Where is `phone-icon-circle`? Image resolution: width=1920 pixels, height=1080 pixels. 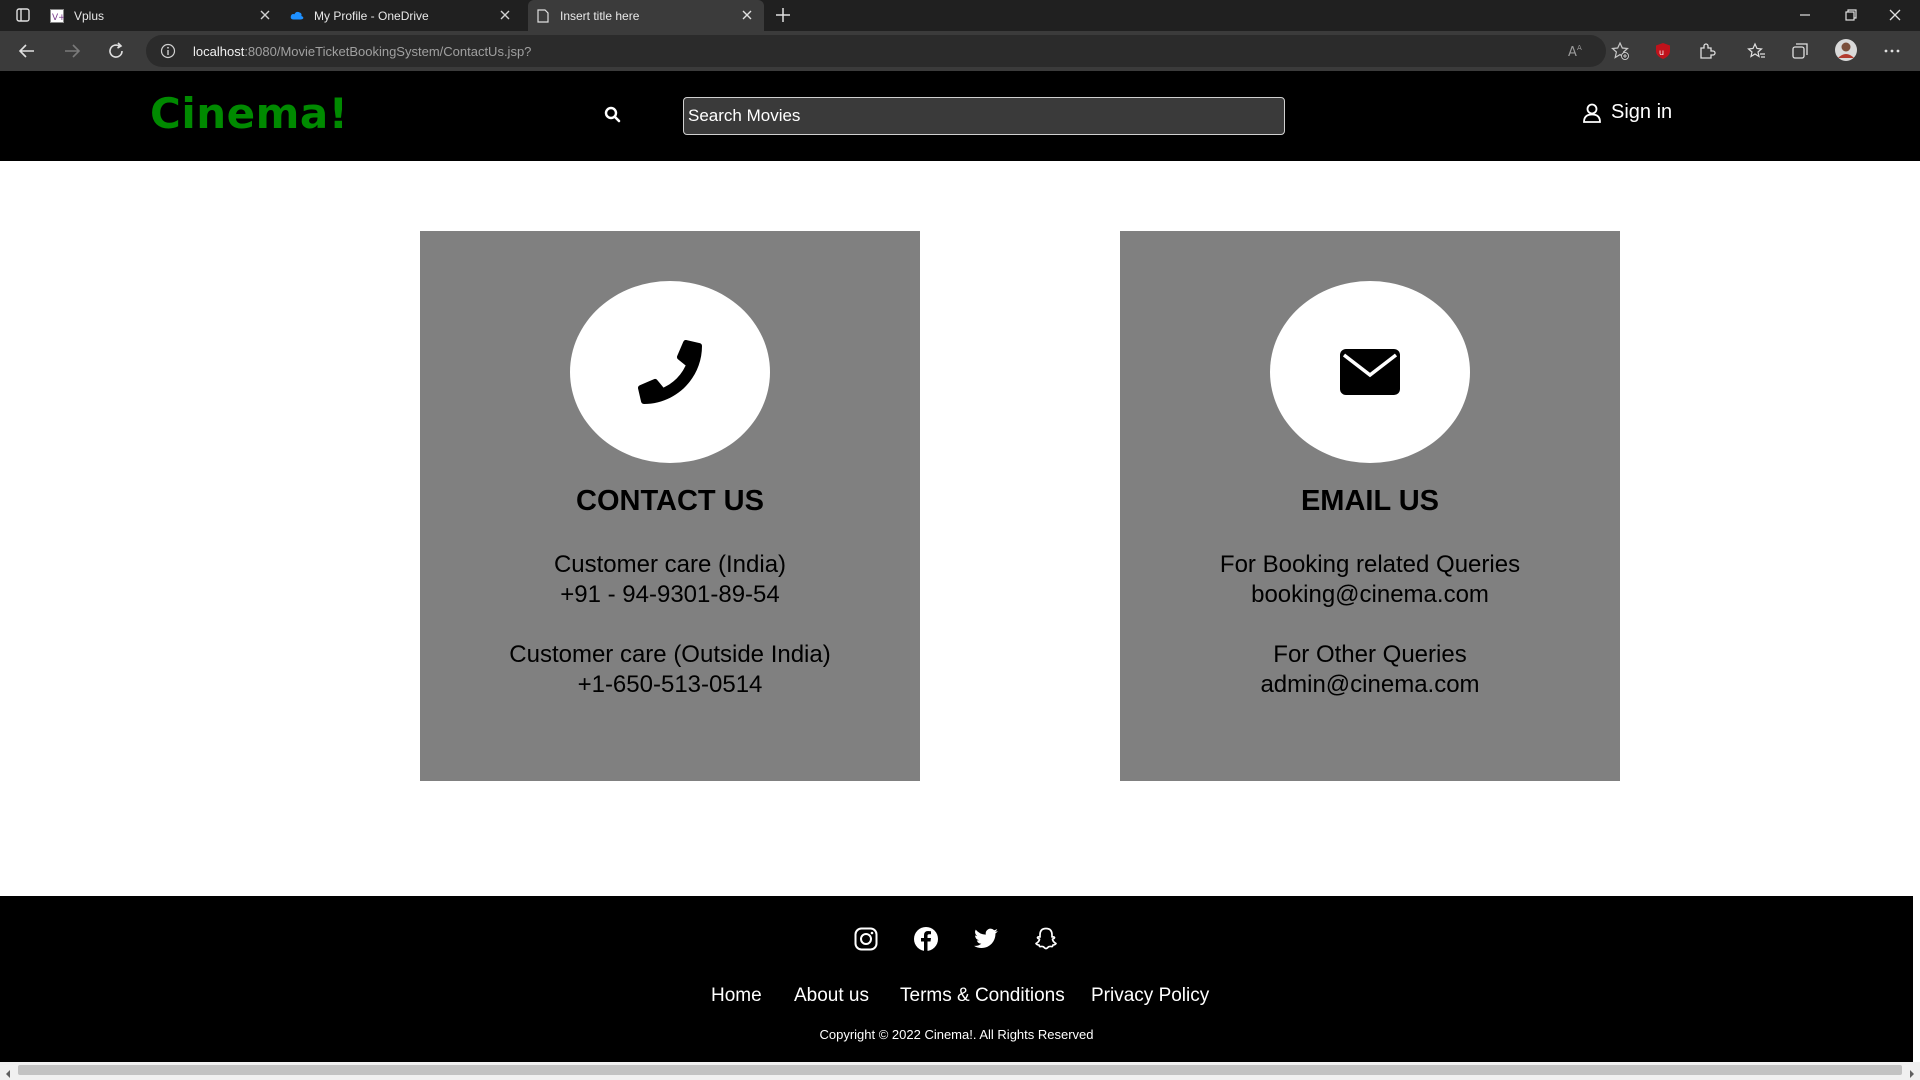
phone-icon-circle is located at coordinates (670, 372).